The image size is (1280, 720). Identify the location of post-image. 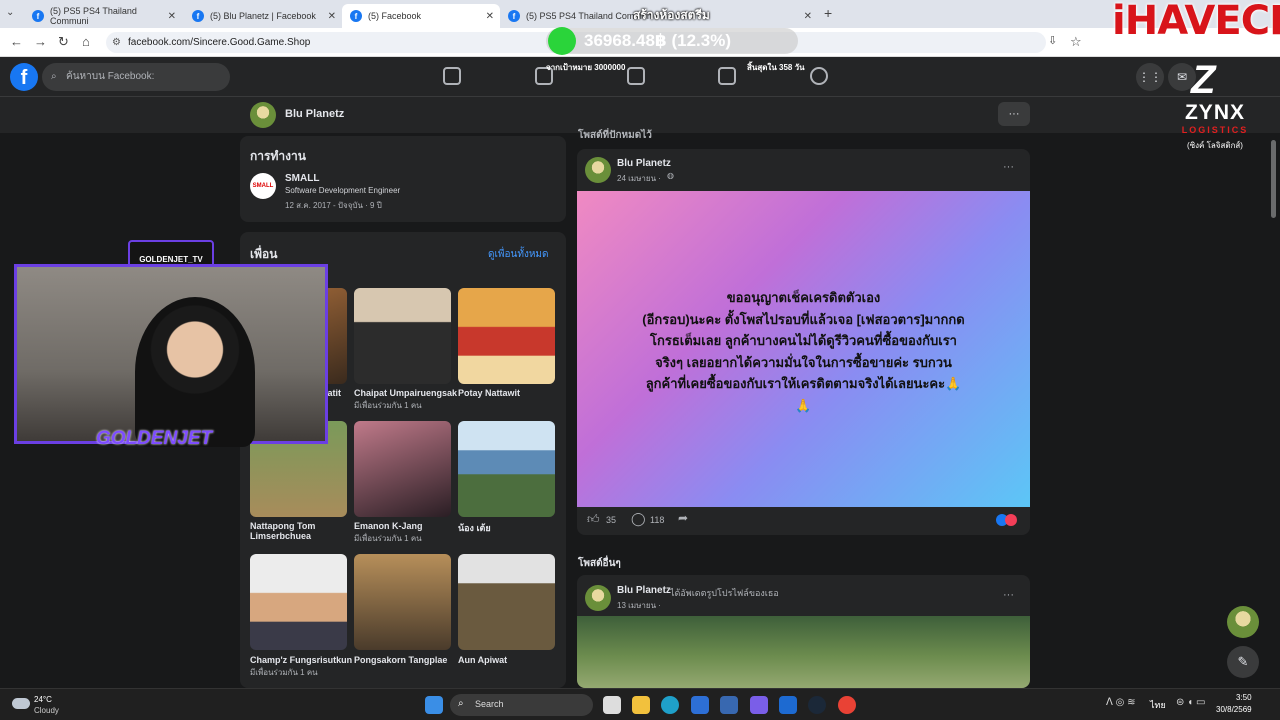
(803, 652).